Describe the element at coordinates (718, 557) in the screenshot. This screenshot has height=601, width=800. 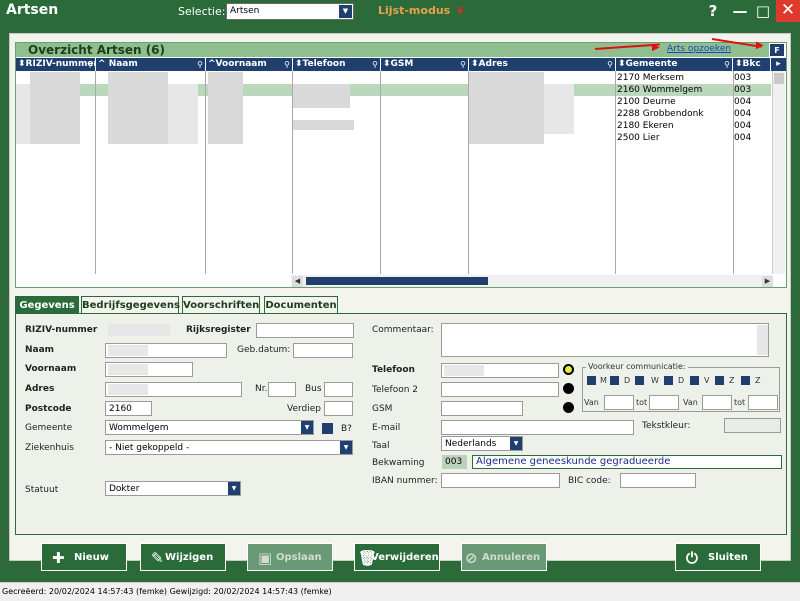
I see `sluiten-button: ⏻ Sluiten` at that location.